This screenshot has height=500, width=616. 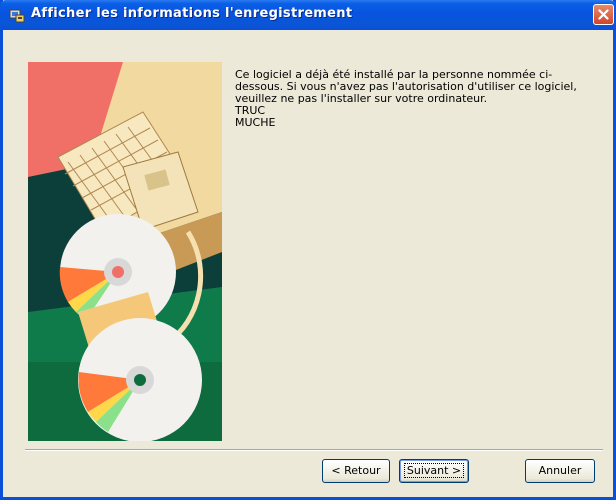 I want to click on next-button-label: Suivant >, so click(x=434, y=470).